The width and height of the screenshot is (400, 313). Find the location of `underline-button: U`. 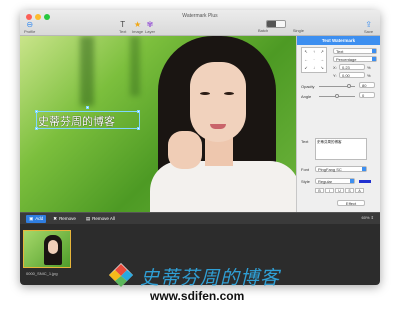

underline-button: U is located at coordinates (339, 190).